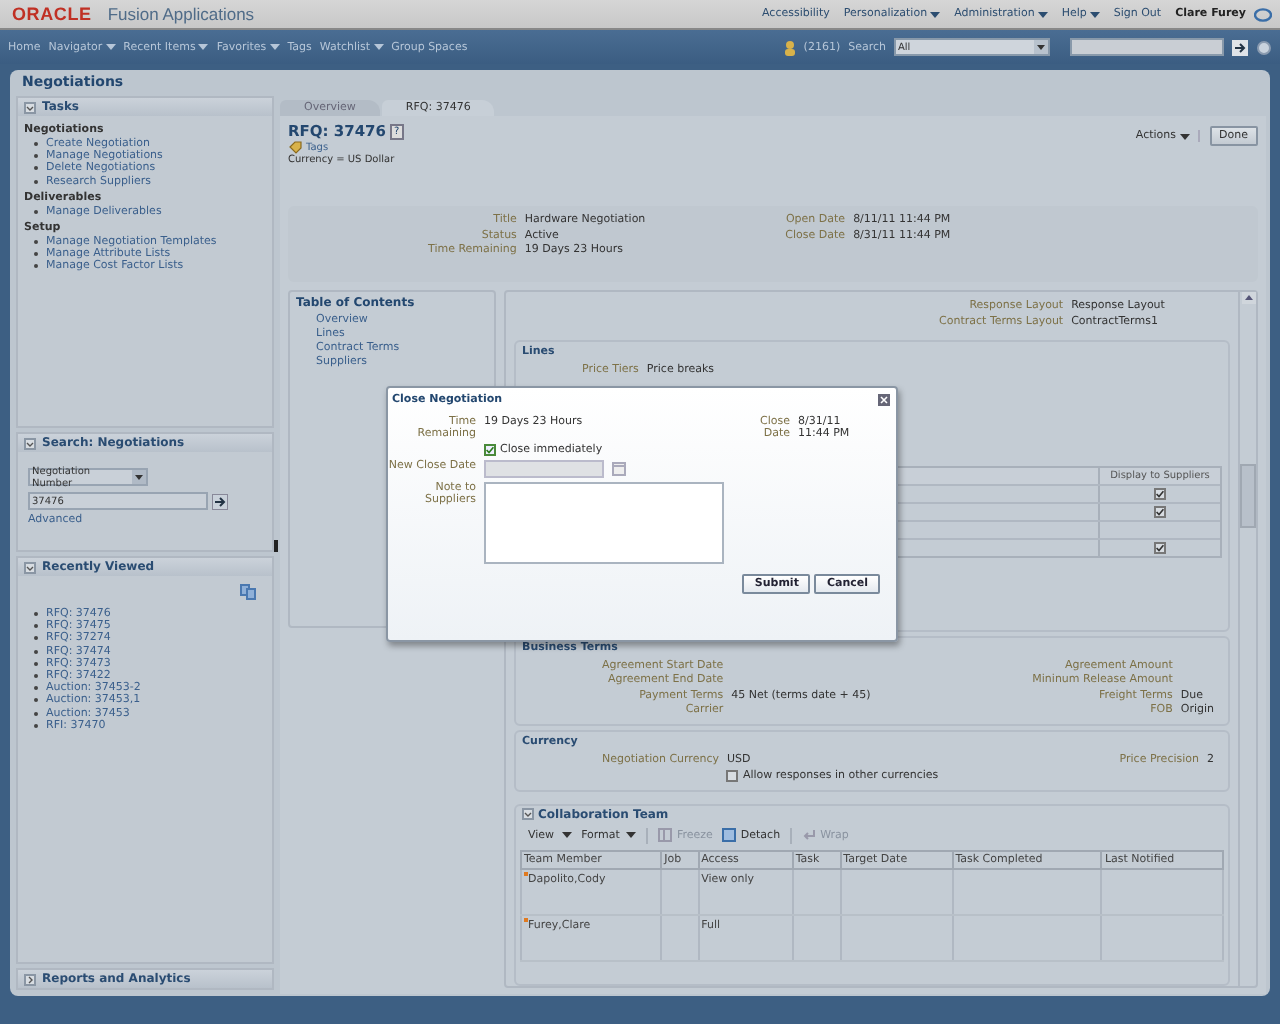  I want to click on tag-icon, so click(295, 147).